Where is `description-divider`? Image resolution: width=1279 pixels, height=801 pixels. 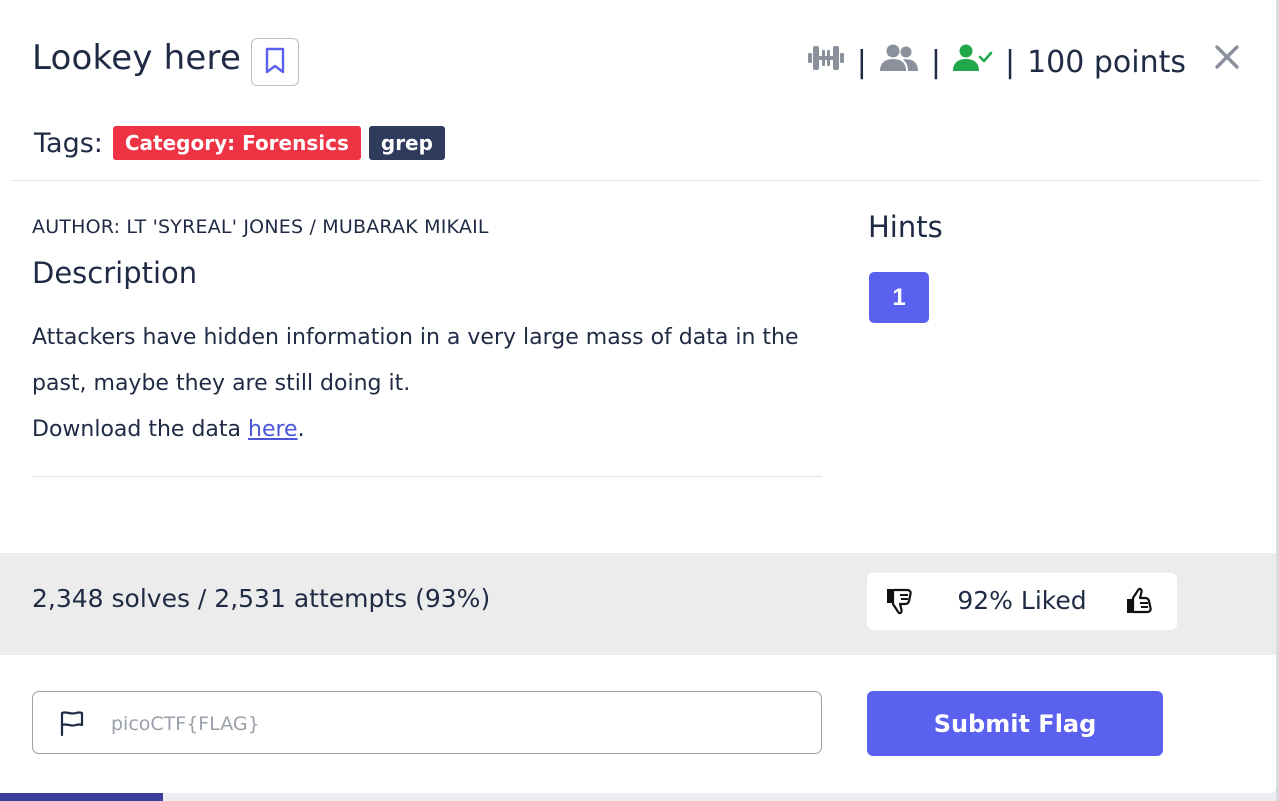
description-divider is located at coordinates (427, 476).